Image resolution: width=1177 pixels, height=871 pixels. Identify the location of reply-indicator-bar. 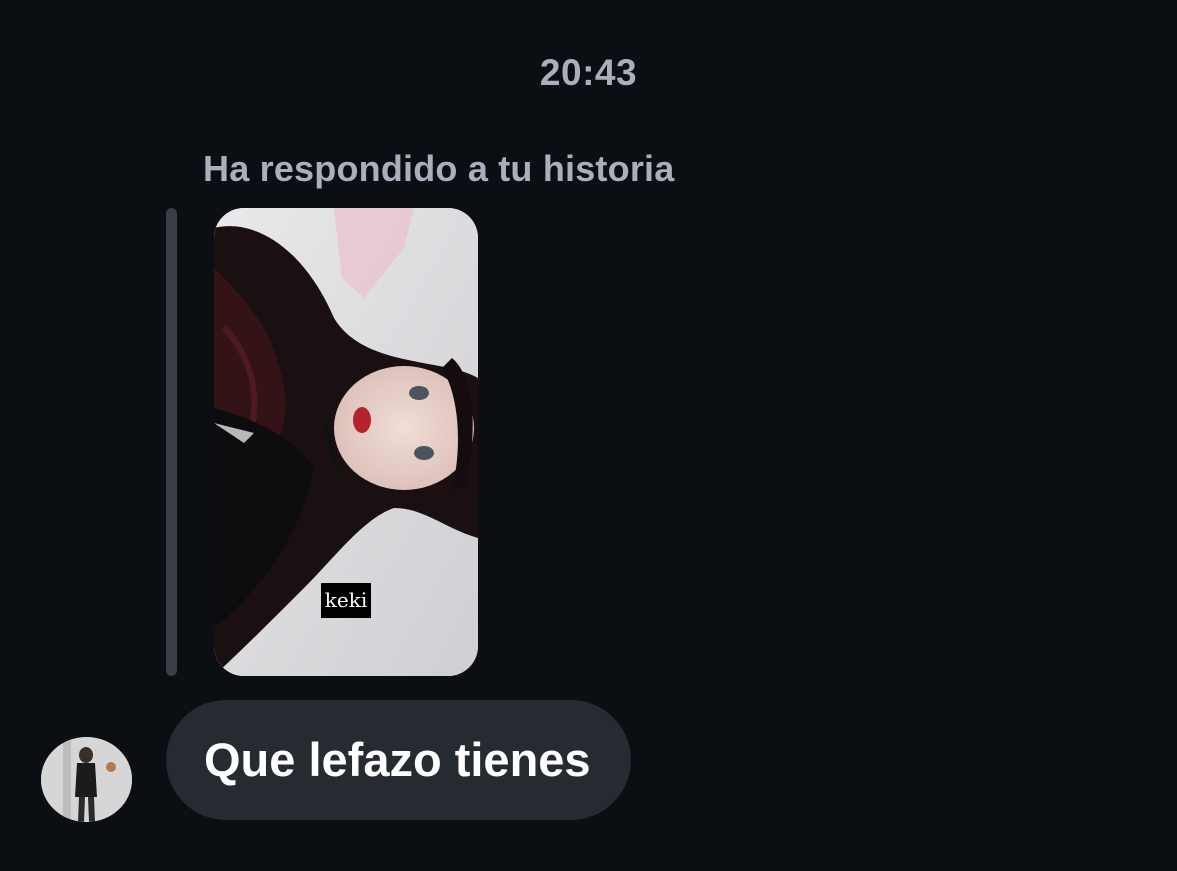
(171, 442).